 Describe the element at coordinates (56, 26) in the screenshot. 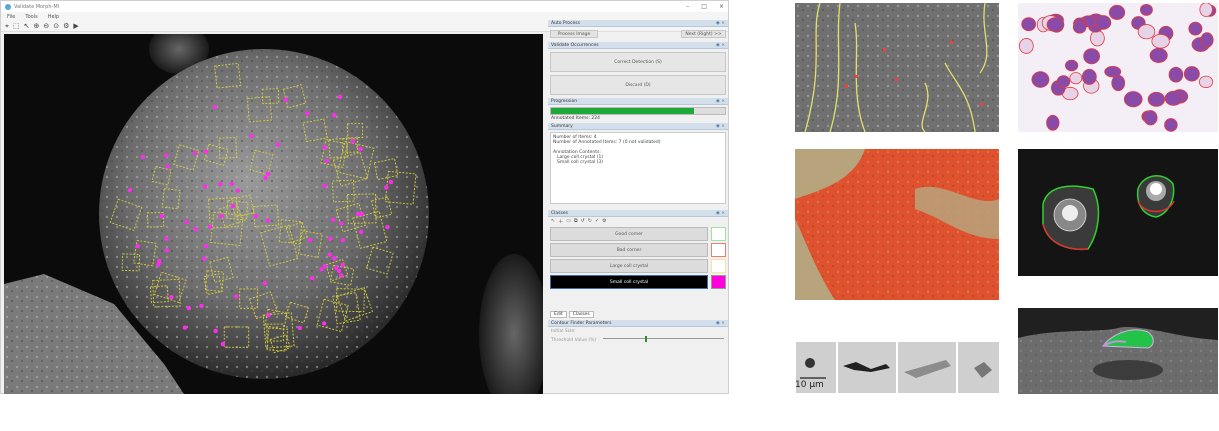

I see `zoom-fit-icon: ⊙` at that location.